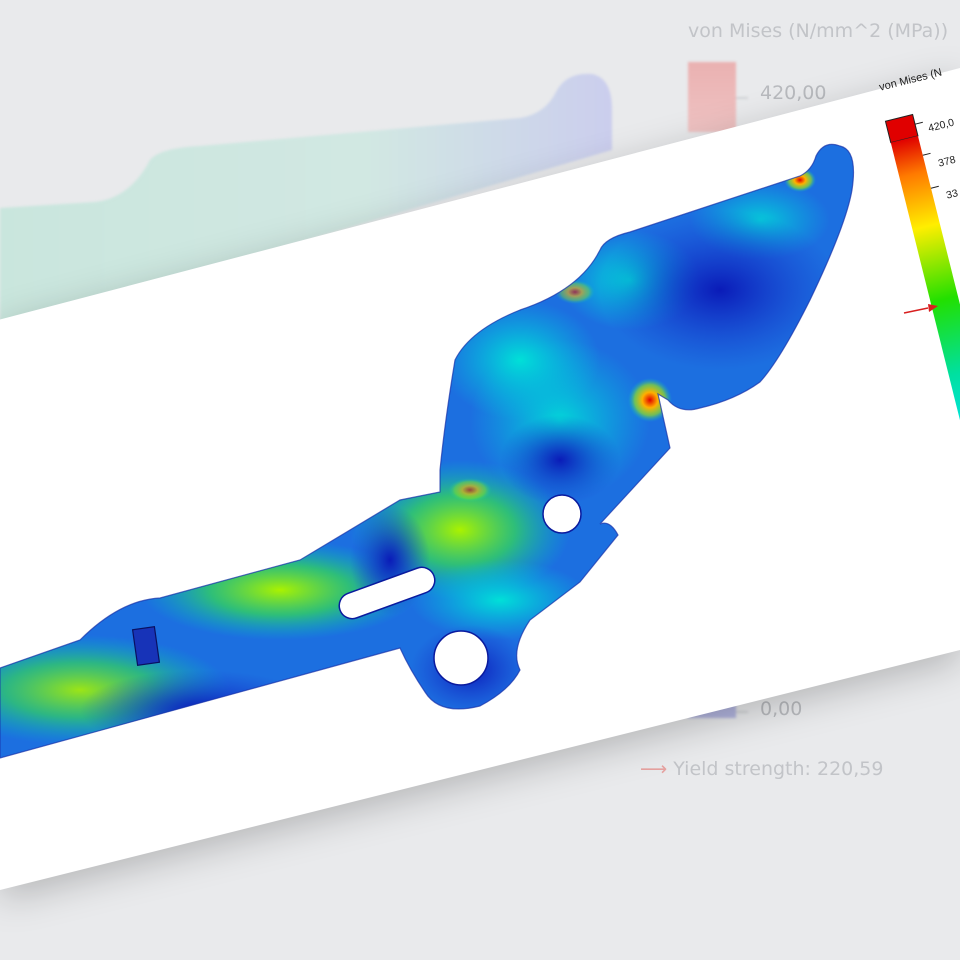 The width and height of the screenshot is (960, 960). Describe the element at coordinates (146, 646) in the screenshot. I see `small-rect-cutout` at that location.